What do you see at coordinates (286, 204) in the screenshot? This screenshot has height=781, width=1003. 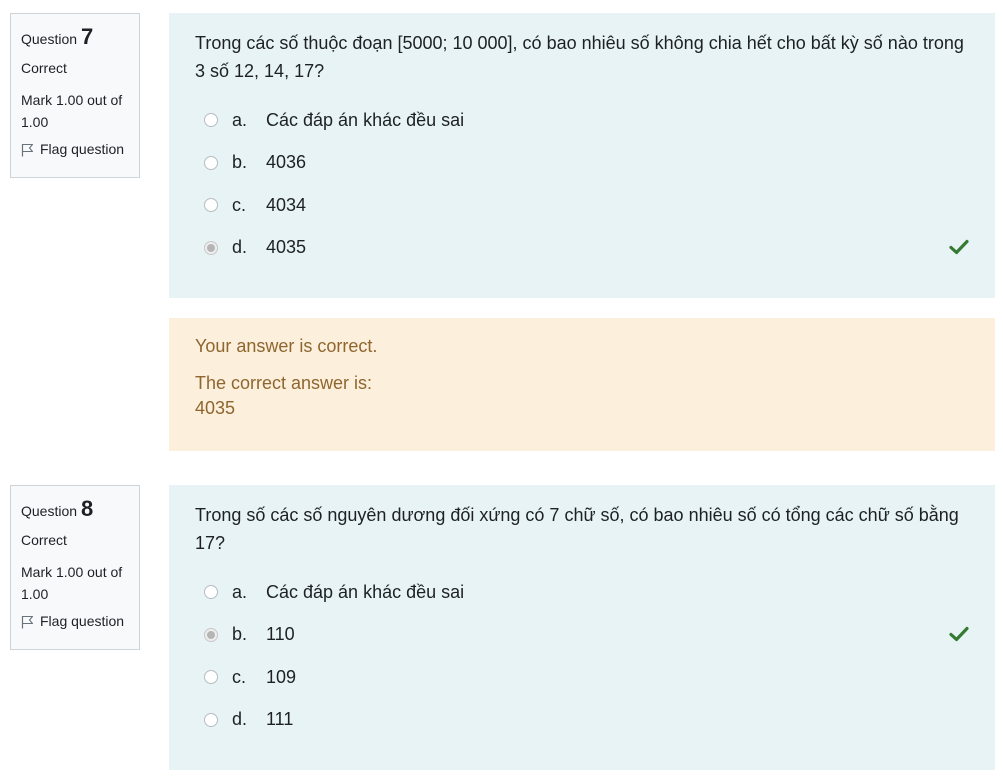 I see `answer-text: 4034` at bounding box center [286, 204].